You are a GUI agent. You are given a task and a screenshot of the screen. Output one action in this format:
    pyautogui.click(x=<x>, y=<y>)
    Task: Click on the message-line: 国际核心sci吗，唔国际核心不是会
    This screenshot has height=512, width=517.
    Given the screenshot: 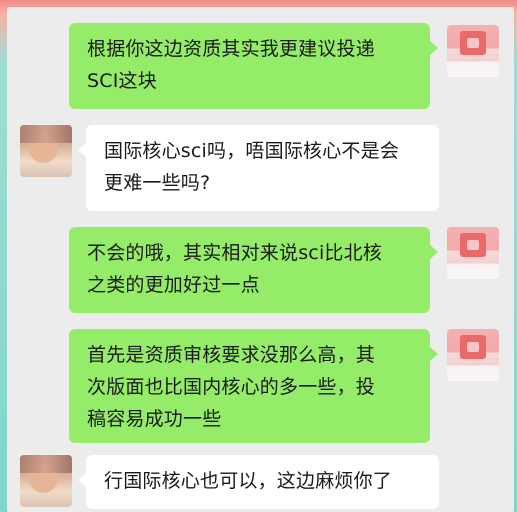 What is the action you would take?
    pyautogui.click(x=252, y=151)
    